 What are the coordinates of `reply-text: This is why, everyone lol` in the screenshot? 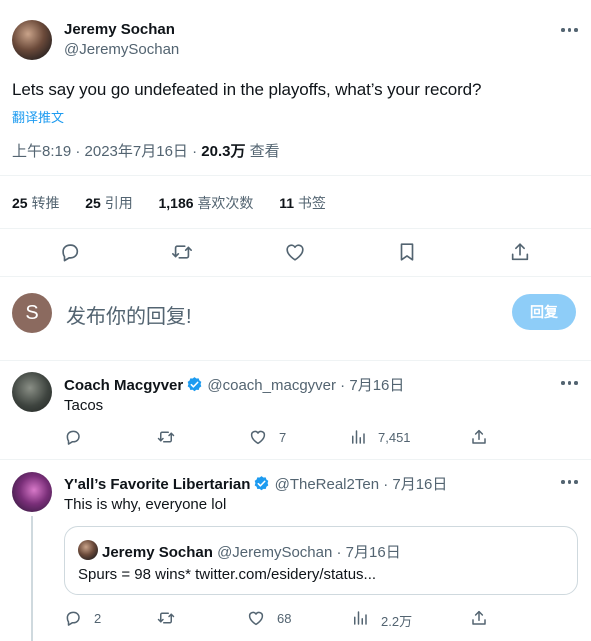 It's located at (145, 504).